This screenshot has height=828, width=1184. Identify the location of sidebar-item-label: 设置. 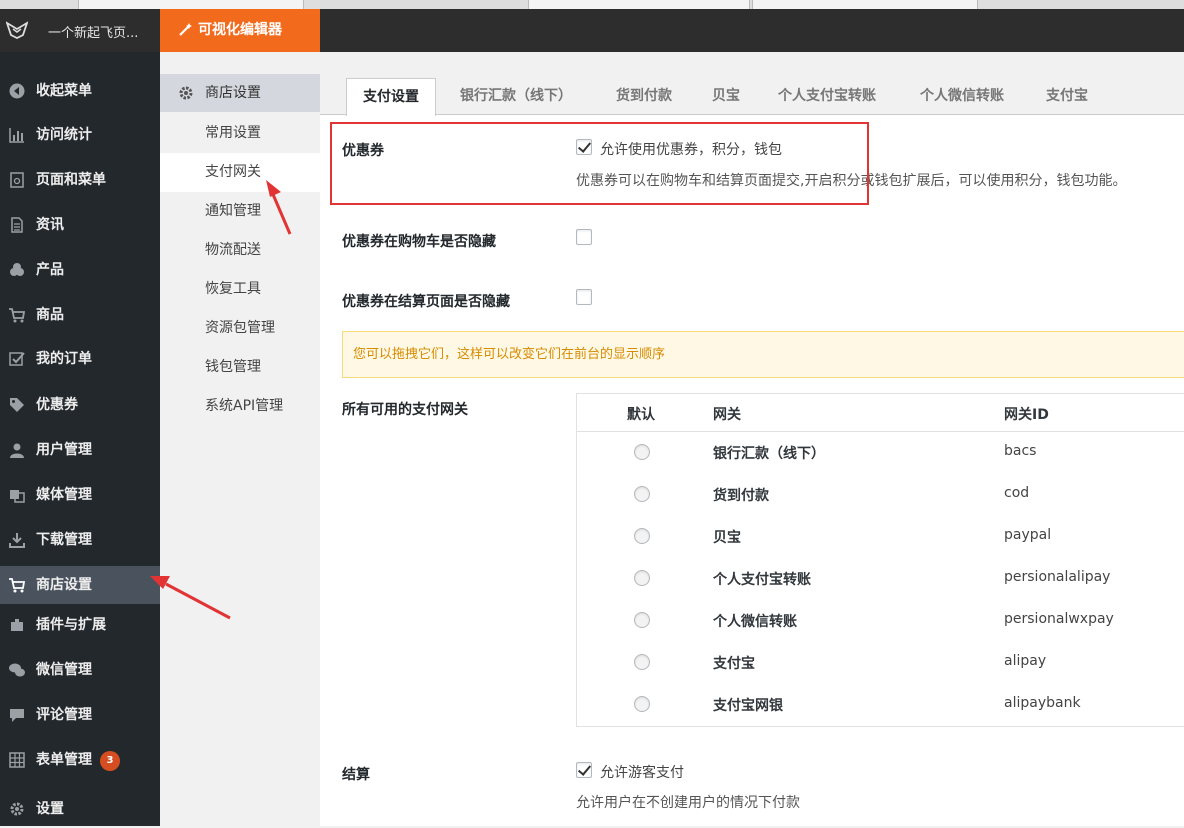
(50, 809).